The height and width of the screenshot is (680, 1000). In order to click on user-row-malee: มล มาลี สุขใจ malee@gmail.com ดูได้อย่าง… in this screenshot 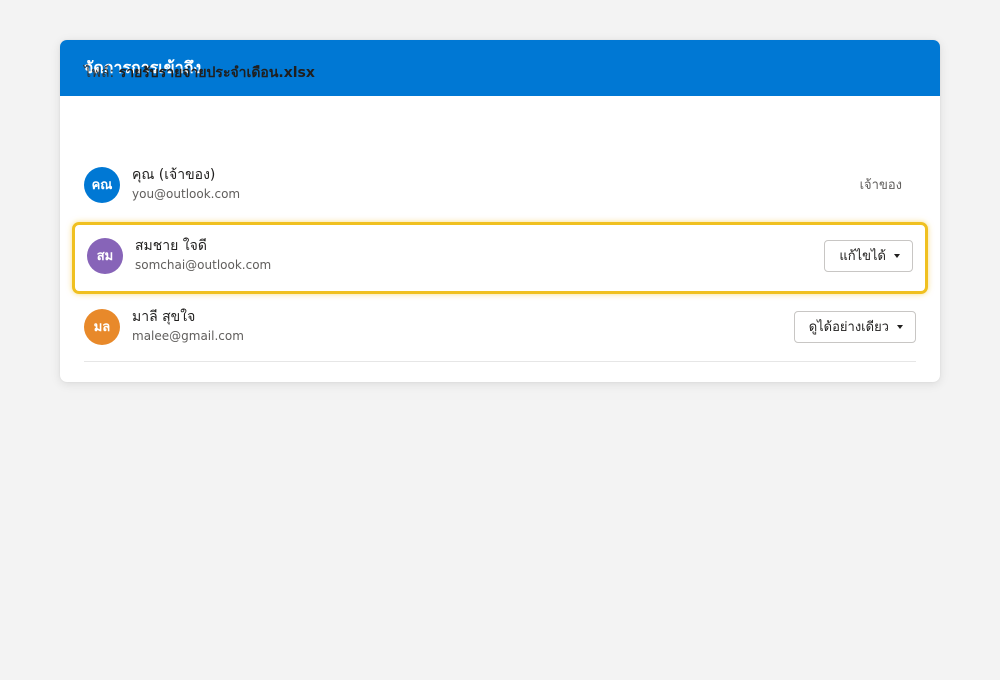, I will do `click(500, 326)`.